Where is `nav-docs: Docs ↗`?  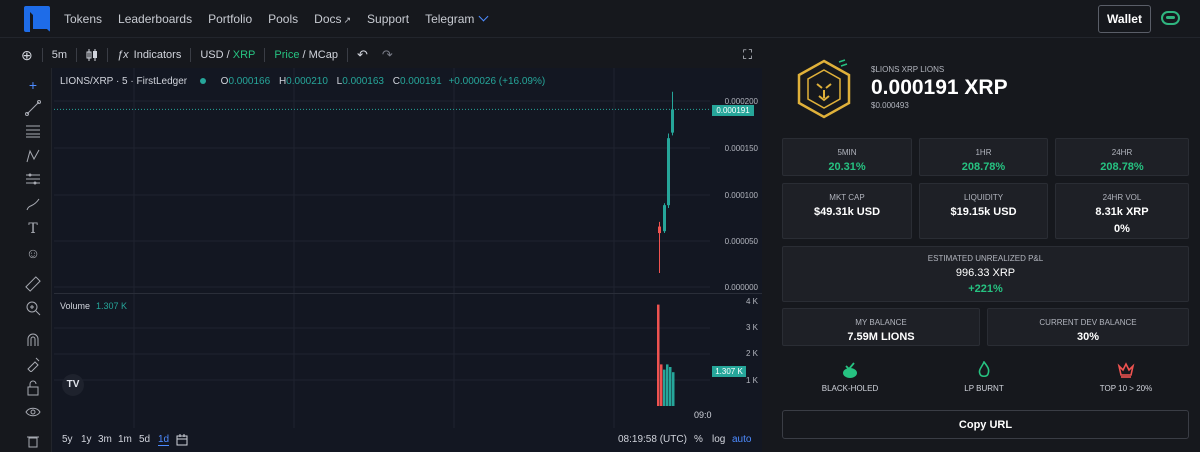
nav-docs: Docs ↗ is located at coordinates (332, 19).